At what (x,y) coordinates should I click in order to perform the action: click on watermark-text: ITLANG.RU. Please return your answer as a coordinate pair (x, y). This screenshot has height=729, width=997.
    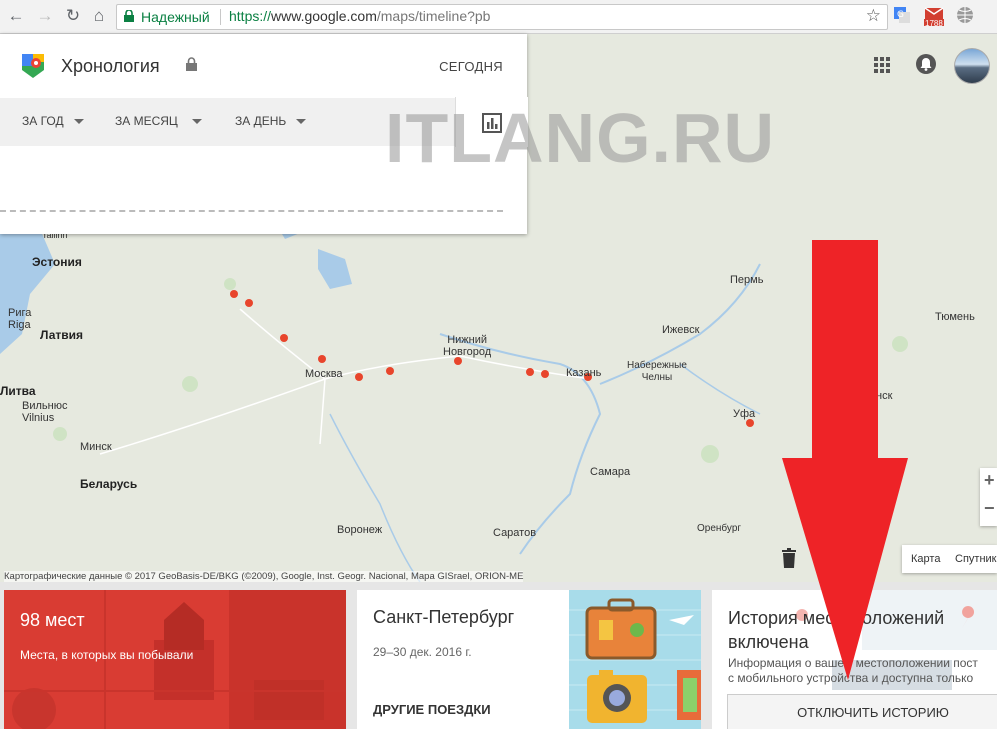
    Looking at the image, I should click on (580, 138).